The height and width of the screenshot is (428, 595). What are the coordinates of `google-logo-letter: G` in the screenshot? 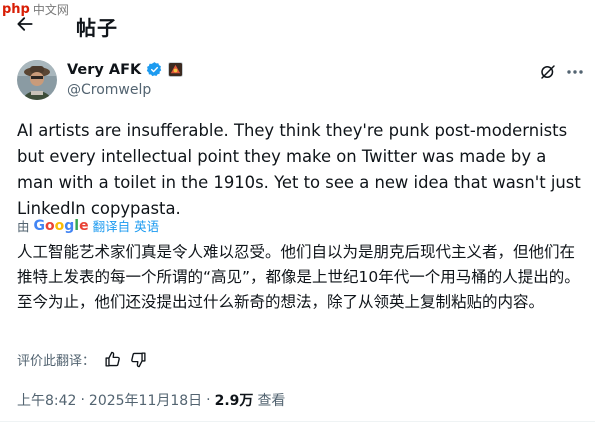 It's located at (39, 225).